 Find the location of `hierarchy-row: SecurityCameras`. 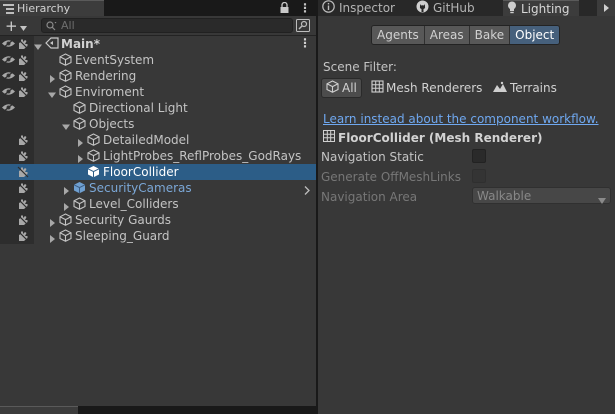

hierarchy-row: SecurityCameras is located at coordinates (158, 188).